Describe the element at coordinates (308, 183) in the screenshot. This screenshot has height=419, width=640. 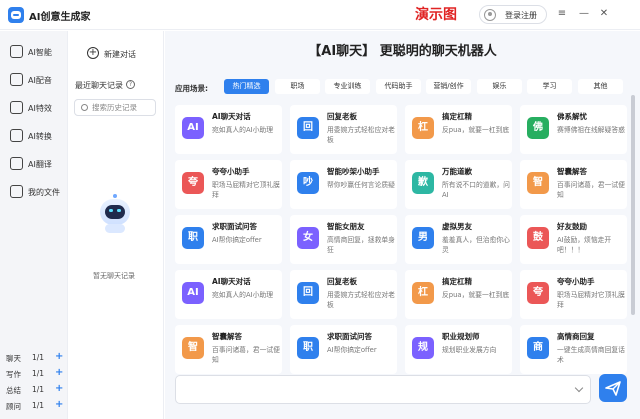
I see `card-icon: 吵` at that location.